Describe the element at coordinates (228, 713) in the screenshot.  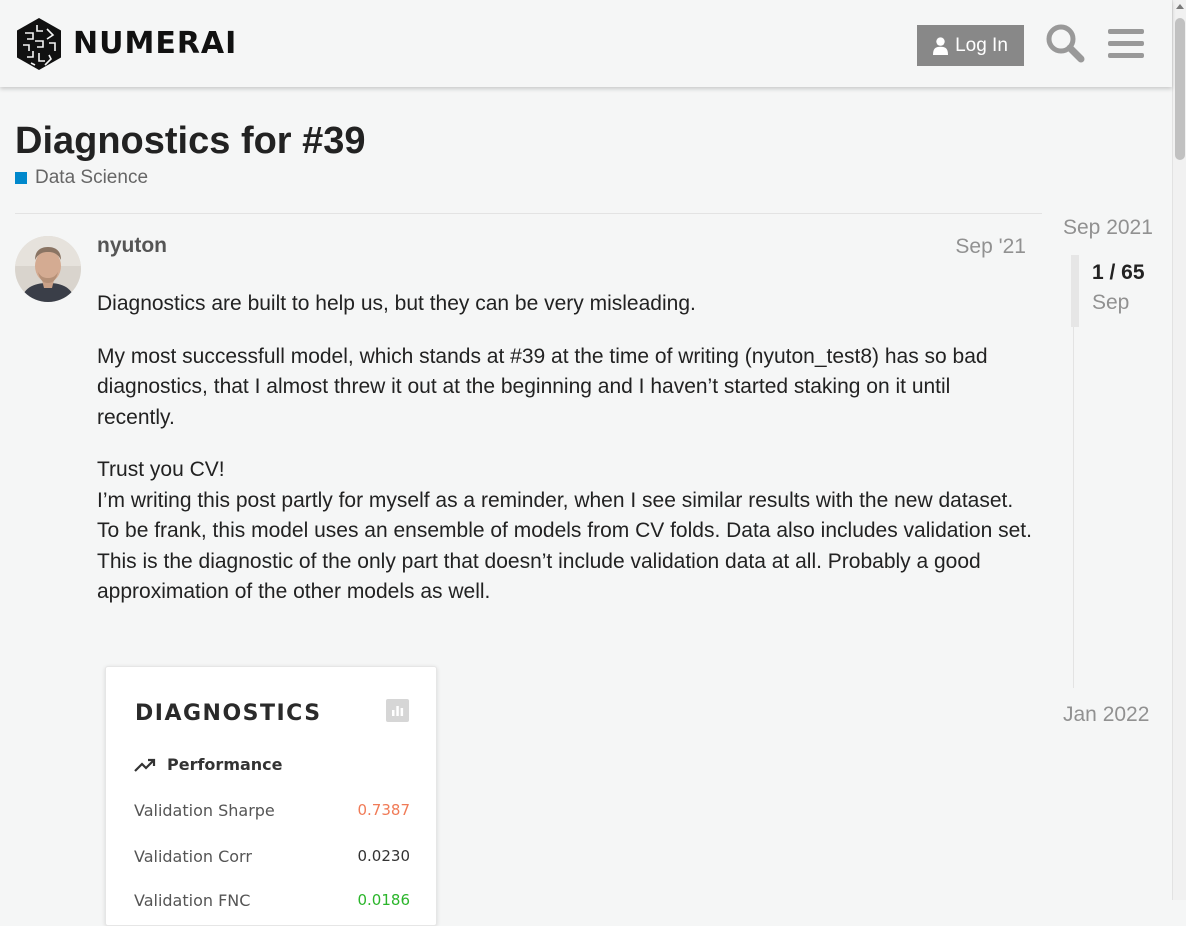
I see `diagnostics-title: DIAGNOSTICS` at that location.